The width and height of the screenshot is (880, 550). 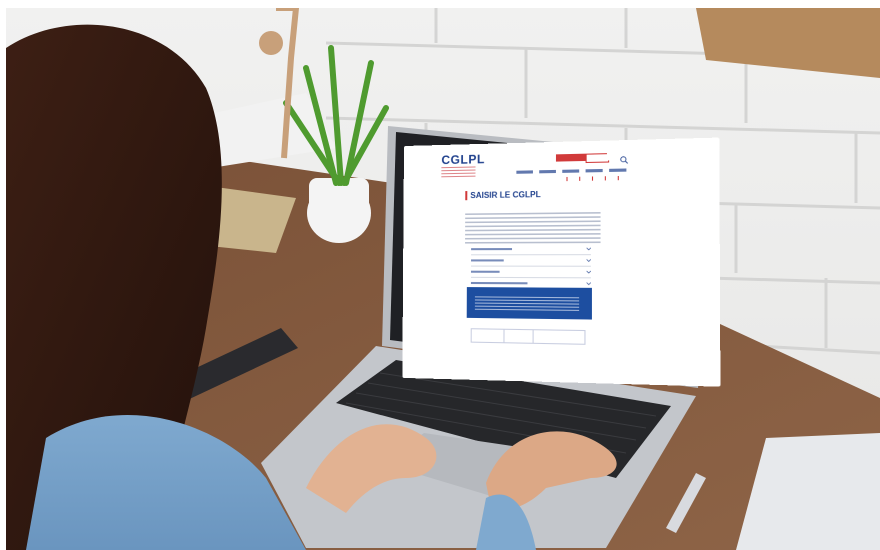 What do you see at coordinates (463, 159) in the screenshot?
I see `site-logo: CGLPL` at bounding box center [463, 159].